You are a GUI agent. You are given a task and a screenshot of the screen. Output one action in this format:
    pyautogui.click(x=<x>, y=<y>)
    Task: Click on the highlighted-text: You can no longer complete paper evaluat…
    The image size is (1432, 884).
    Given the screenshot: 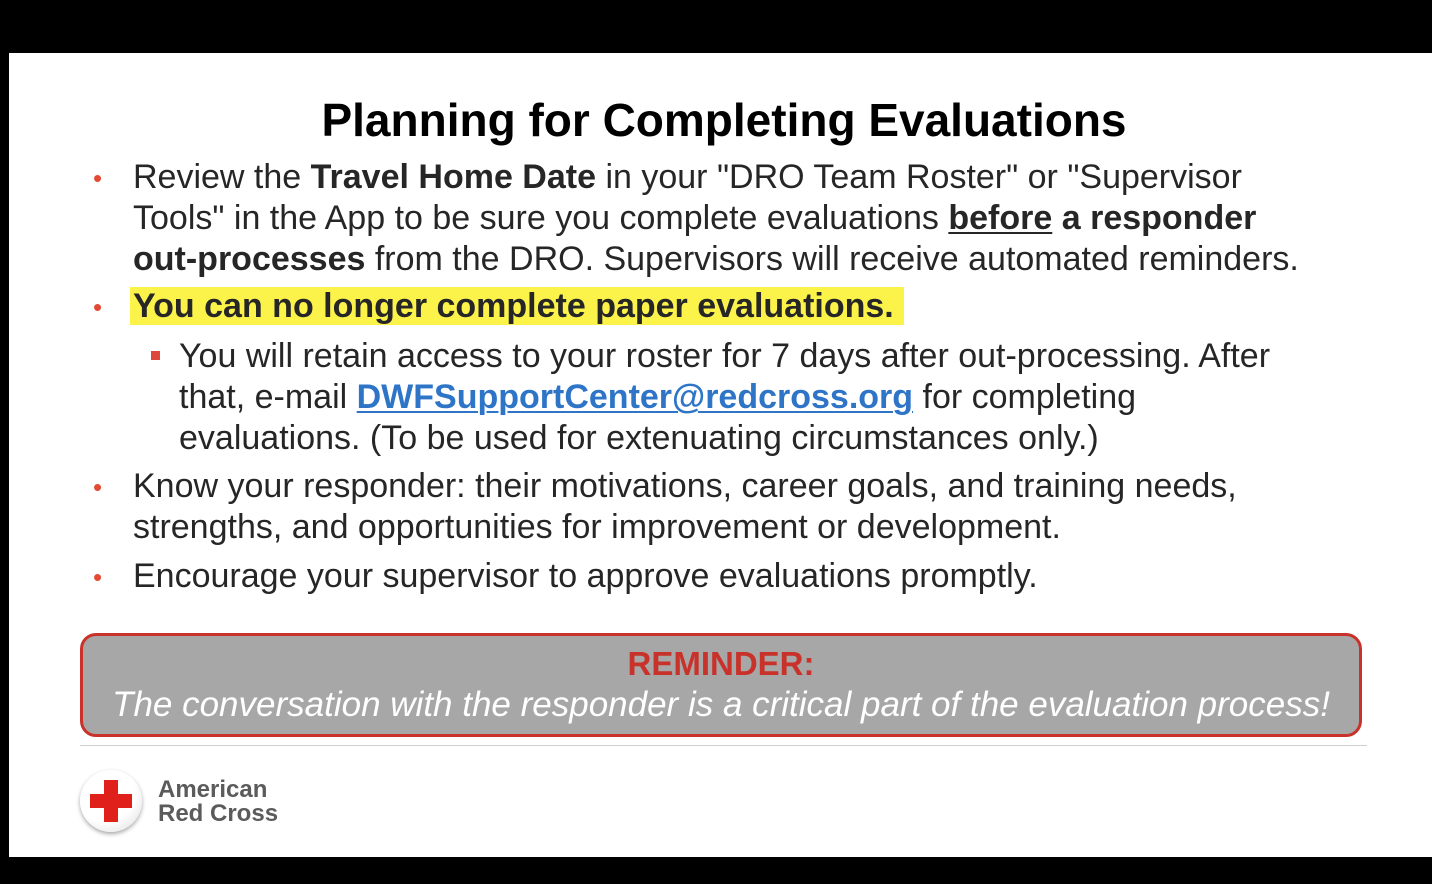 What is the action you would take?
    pyautogui.click(x=517, y=306)
    